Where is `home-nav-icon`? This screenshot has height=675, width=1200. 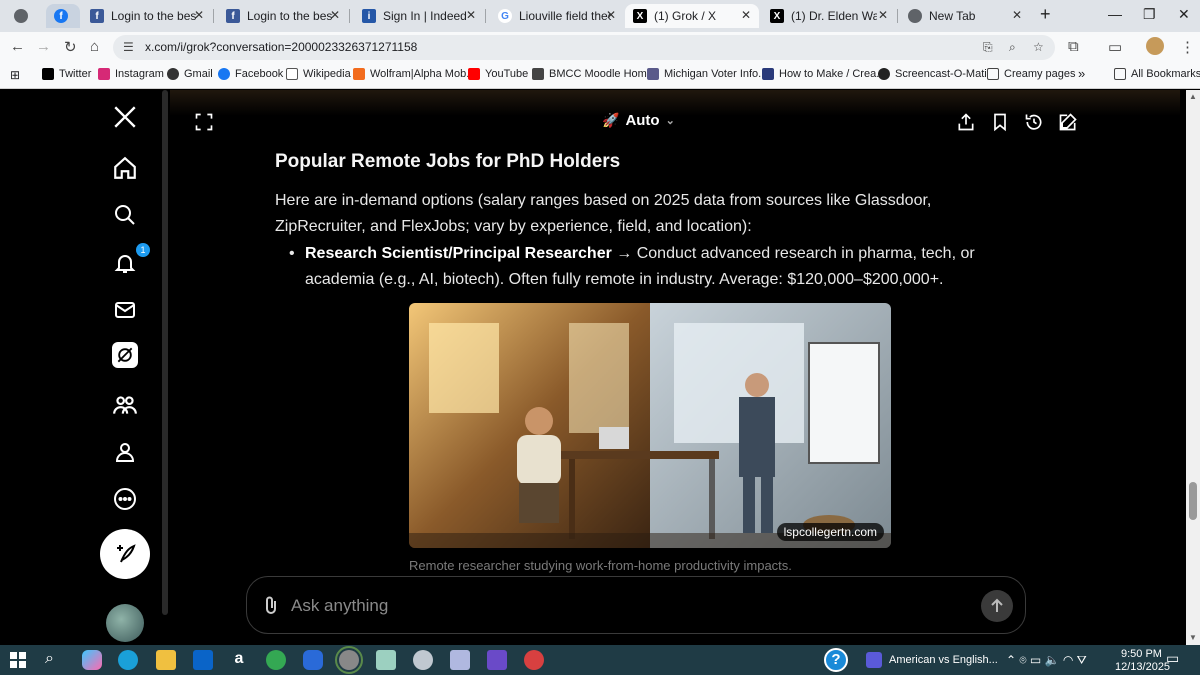 home-nav-icon is located at coordinates (125, 168).